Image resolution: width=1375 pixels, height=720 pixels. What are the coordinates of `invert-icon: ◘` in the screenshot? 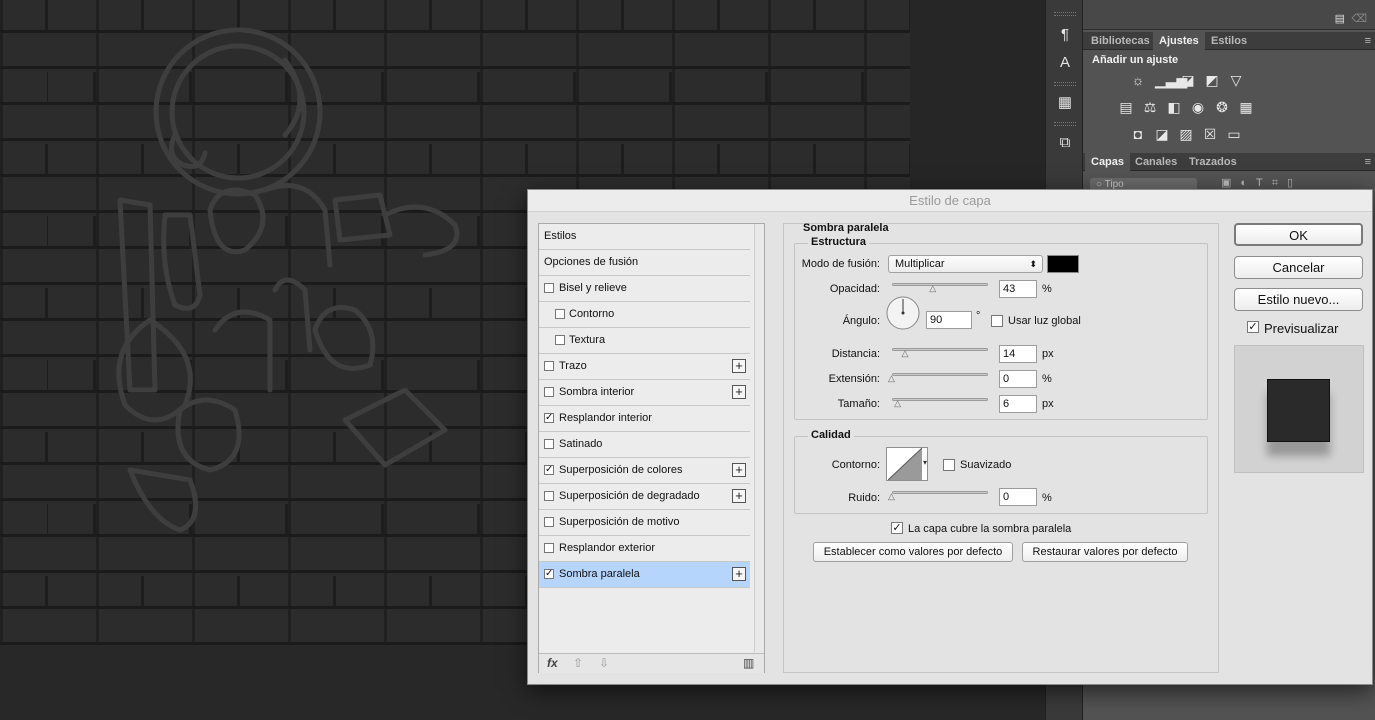 It's located at (1138, 134).